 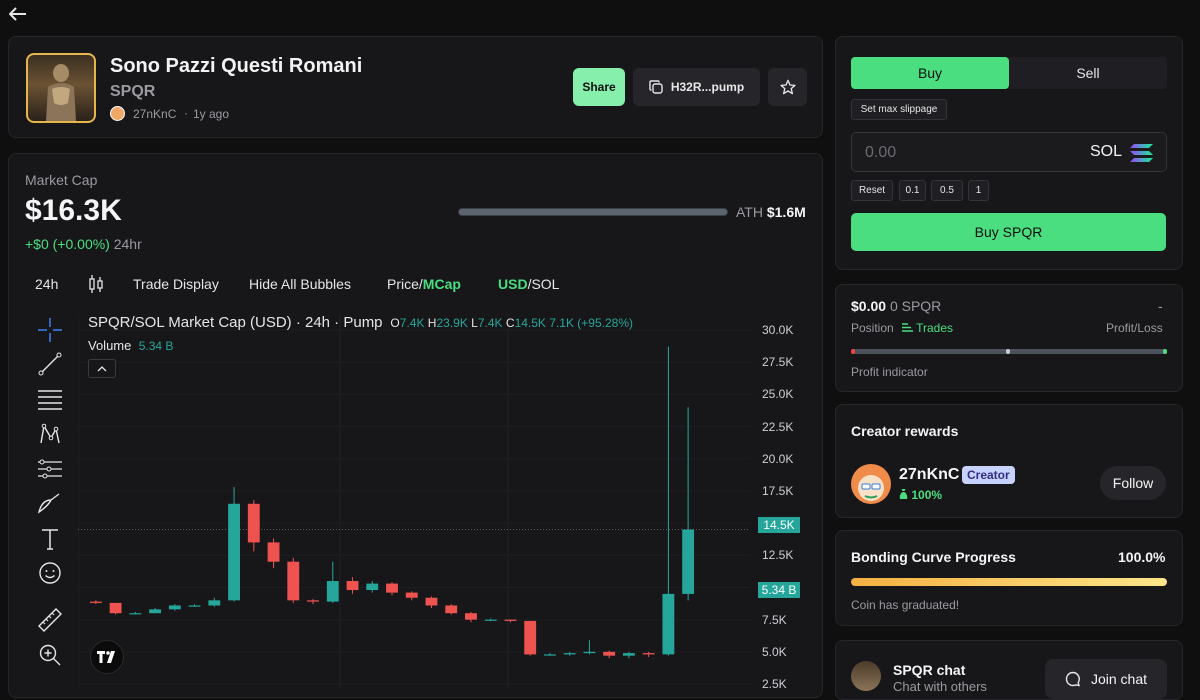 I want to click on copy-icon, so click(x=656, y=87).